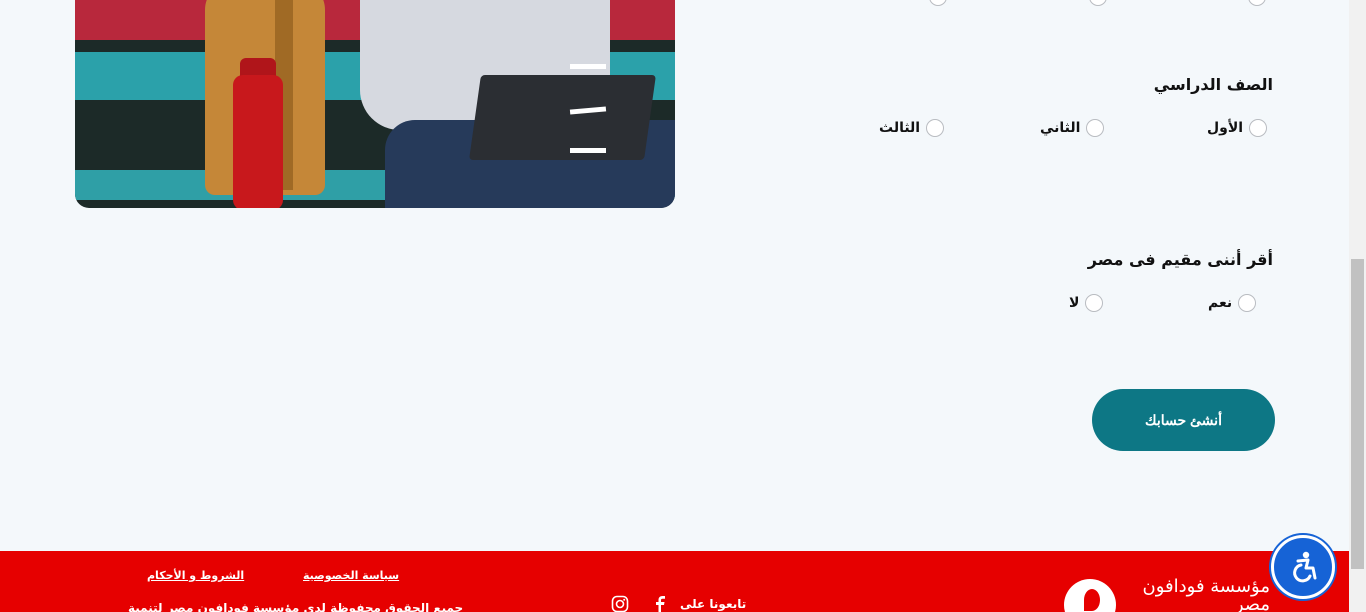 The width and height of the screenshot is (1366, 612). What do you see at coordinates (351, 575) in the screenshot?
I see `privacy-policy-link: سياسة الخصوصية` at bounding box center [351, 575].